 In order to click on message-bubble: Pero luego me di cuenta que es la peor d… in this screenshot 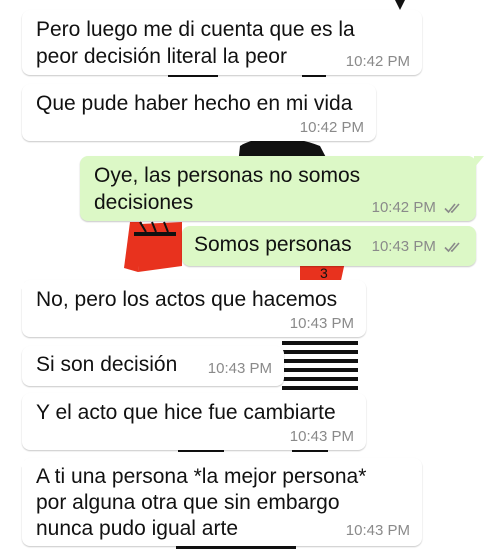, I will do `click(222, 42)`.